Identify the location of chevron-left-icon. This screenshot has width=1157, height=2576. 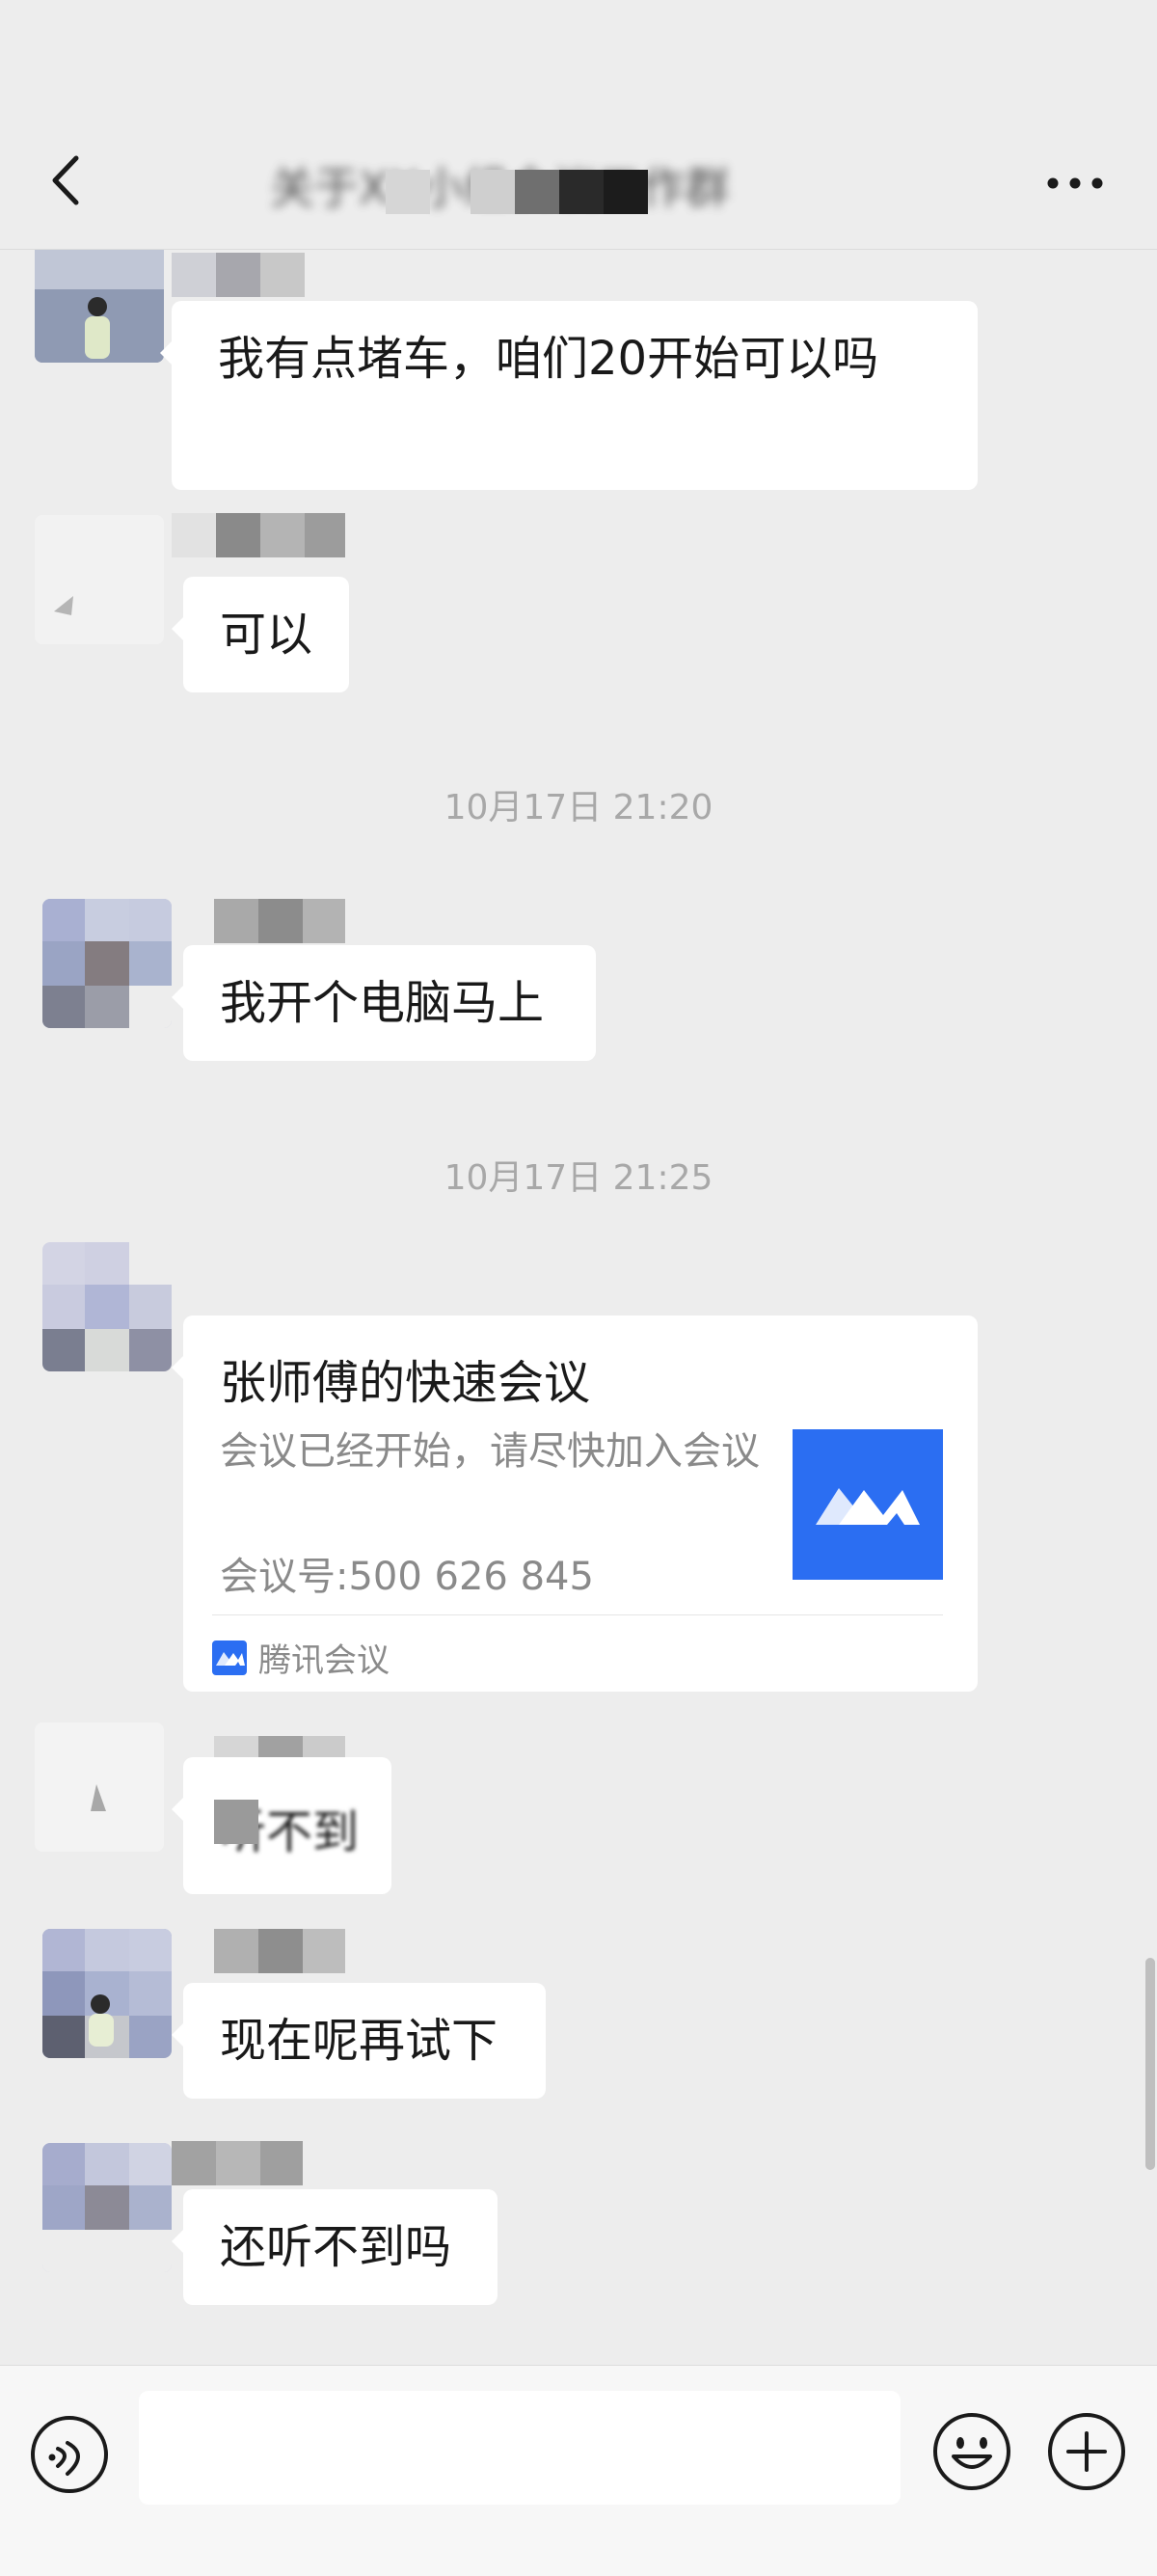
(65, 180).